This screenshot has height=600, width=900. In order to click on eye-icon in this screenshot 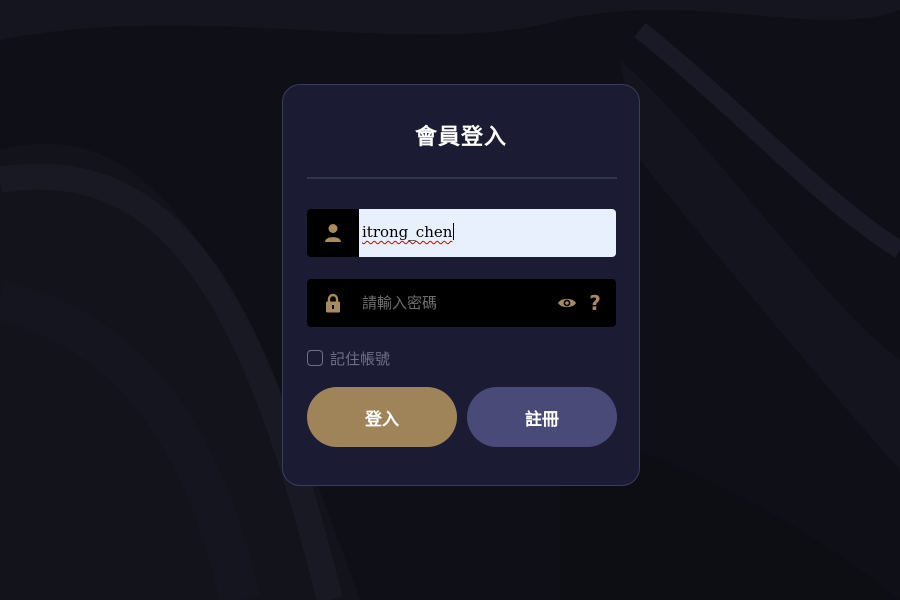, I will do `click(567, 303)`.